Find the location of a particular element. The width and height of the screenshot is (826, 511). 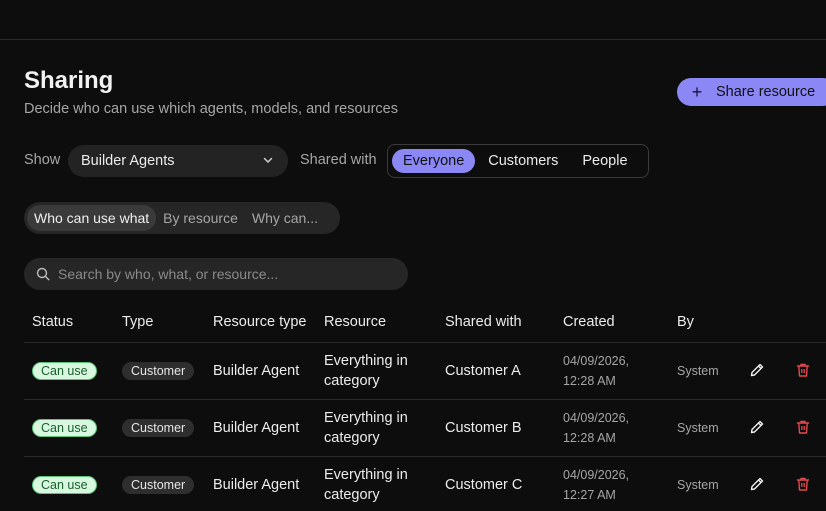

column-header-shared-with: Shared with is located at coordinates (496, 322).